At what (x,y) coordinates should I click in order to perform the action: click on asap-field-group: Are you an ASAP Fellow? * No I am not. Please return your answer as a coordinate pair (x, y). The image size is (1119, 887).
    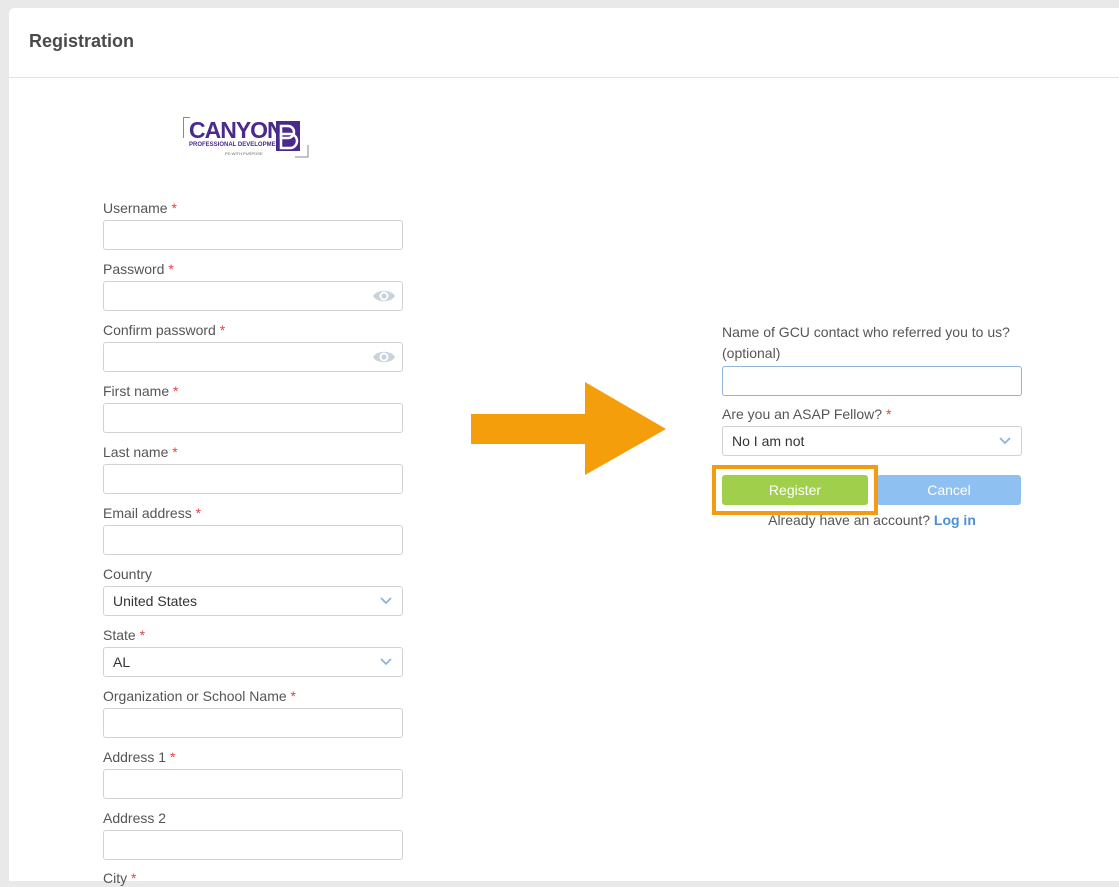
    Looking at the image, I should click on (872, 430).